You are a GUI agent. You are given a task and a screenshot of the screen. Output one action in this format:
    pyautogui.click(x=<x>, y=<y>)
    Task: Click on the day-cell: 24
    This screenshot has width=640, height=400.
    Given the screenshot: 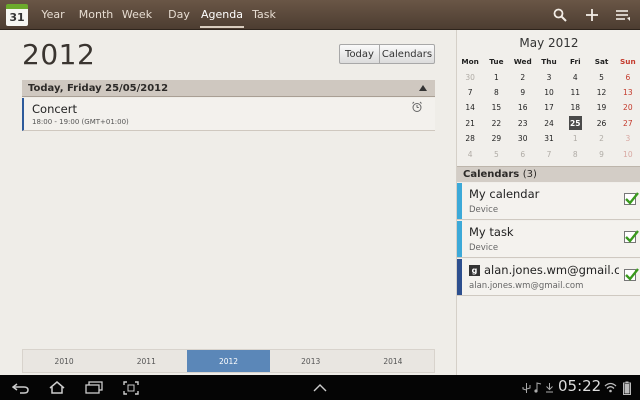 What is the action you would take?
    pyautogui.click(x=549, y=123)
    